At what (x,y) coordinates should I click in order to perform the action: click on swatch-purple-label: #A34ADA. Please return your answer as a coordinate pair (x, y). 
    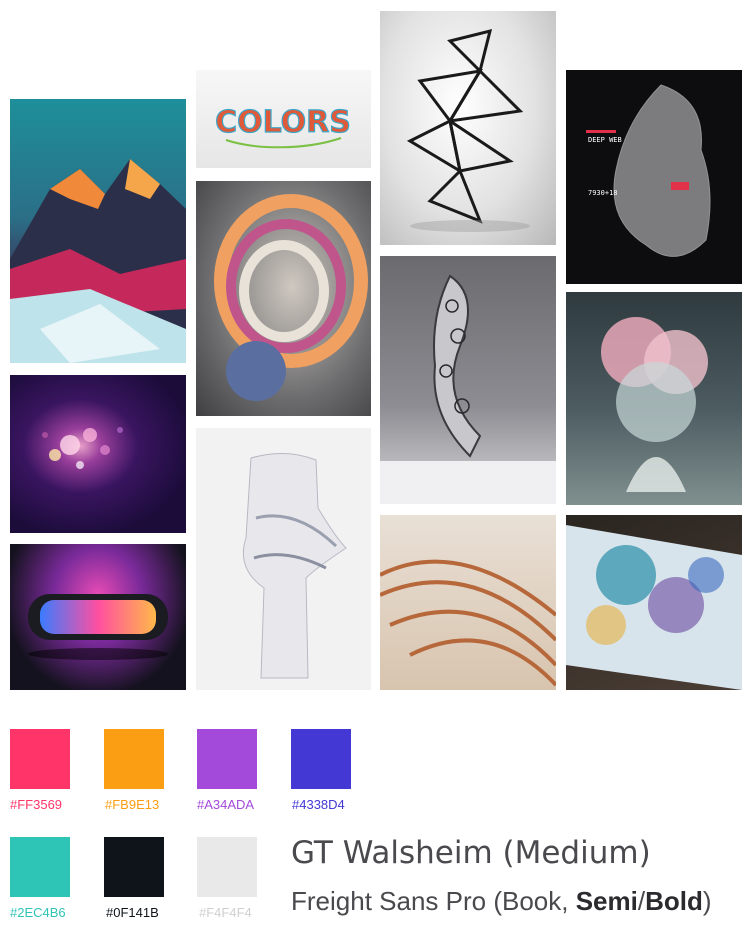
    Looking at the image, I should click on (226, 804).